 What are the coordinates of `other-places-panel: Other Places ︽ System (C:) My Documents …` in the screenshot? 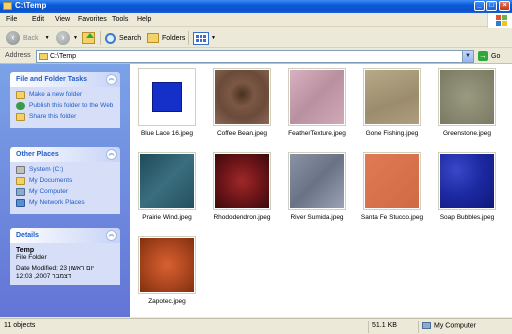 It's located at (65, 180).